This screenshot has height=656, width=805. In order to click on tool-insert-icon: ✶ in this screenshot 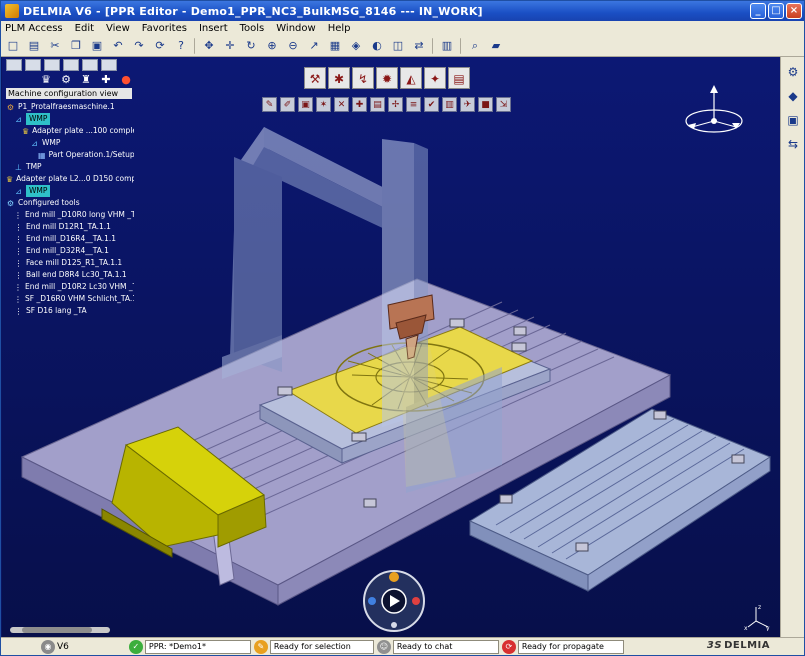, I will do `click(323, 104)`.